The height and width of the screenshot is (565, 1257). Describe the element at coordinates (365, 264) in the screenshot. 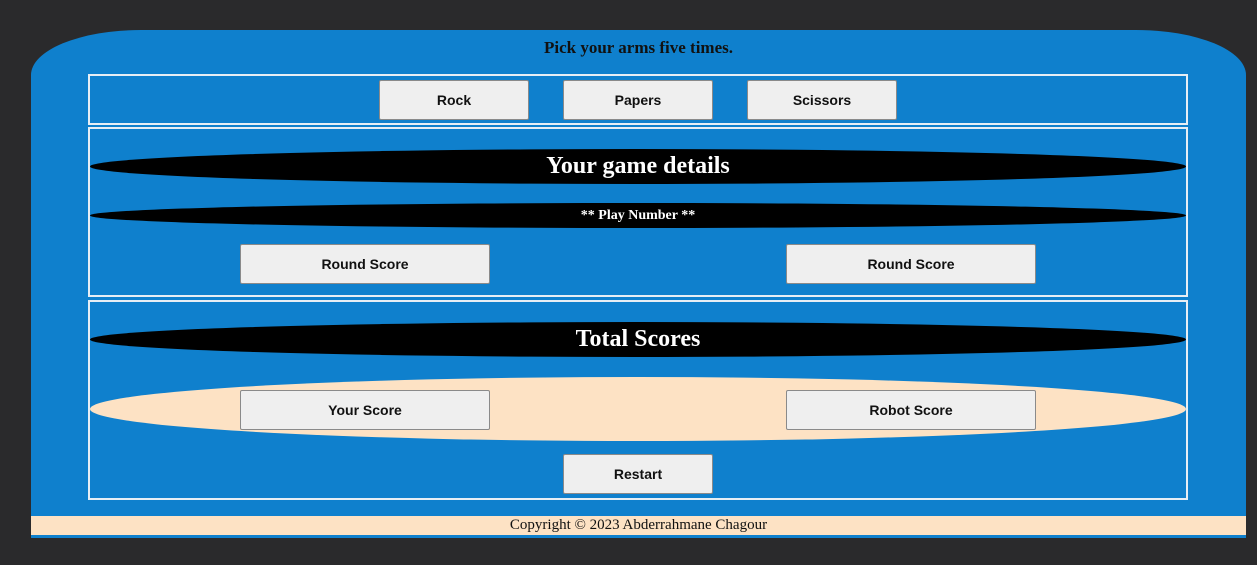

I see `player-round-score: Round Score` at that location.